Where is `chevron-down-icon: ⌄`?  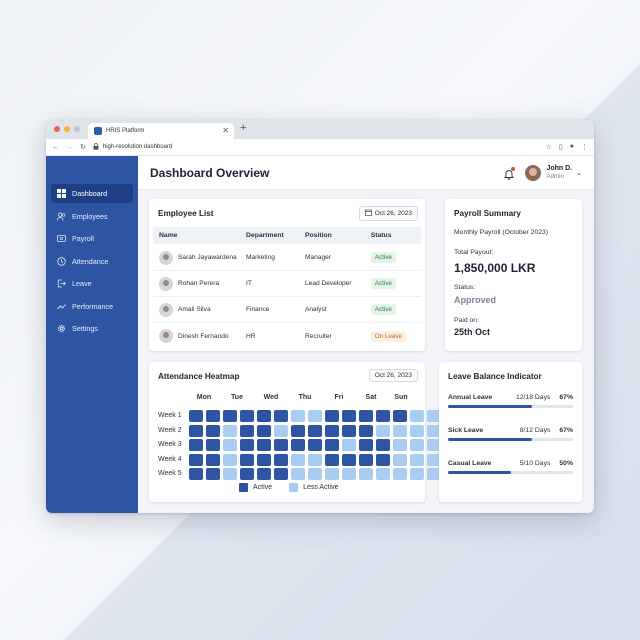
chevron-down-icon: ⌄ is located at coordinates (579, 173).